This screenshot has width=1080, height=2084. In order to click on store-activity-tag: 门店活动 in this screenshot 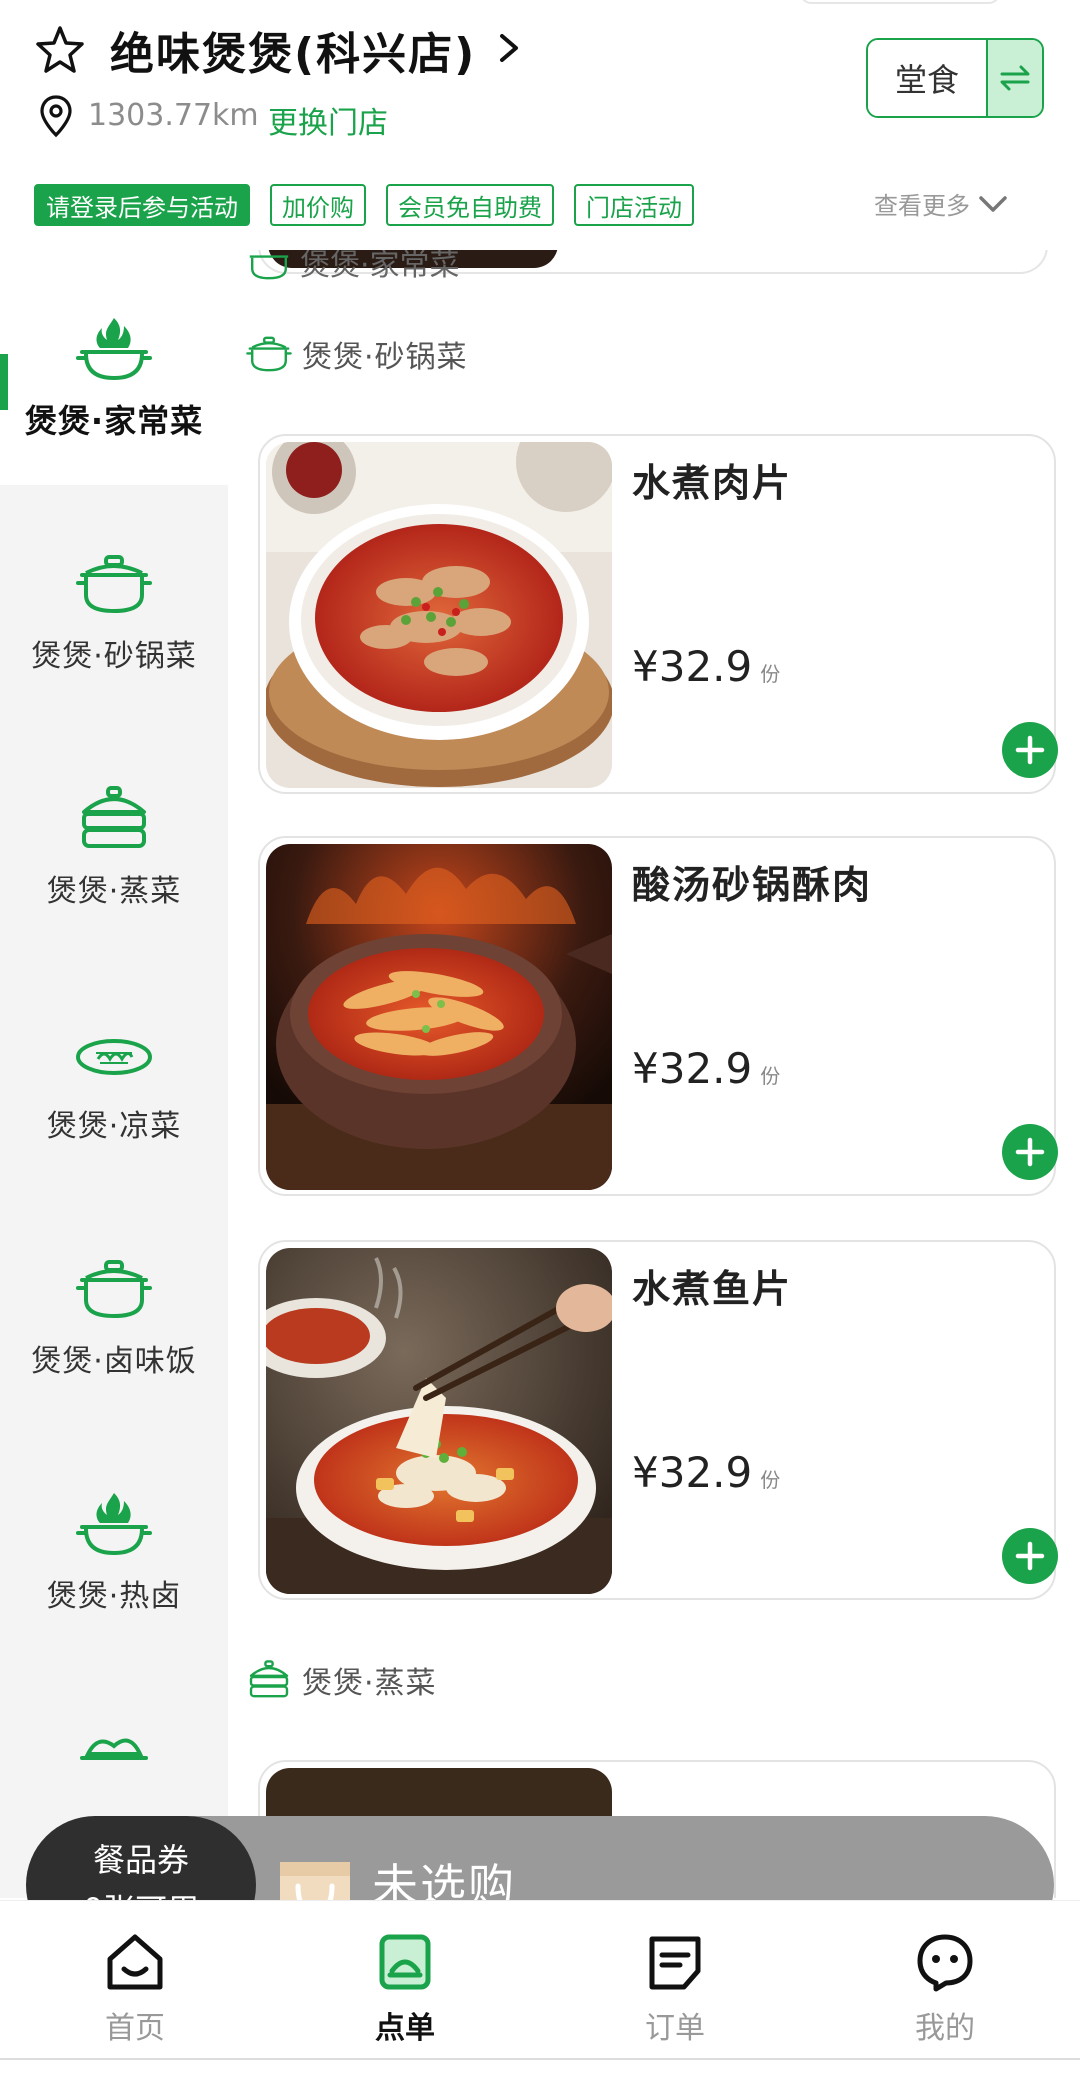, I will do `click(634, 205)`.